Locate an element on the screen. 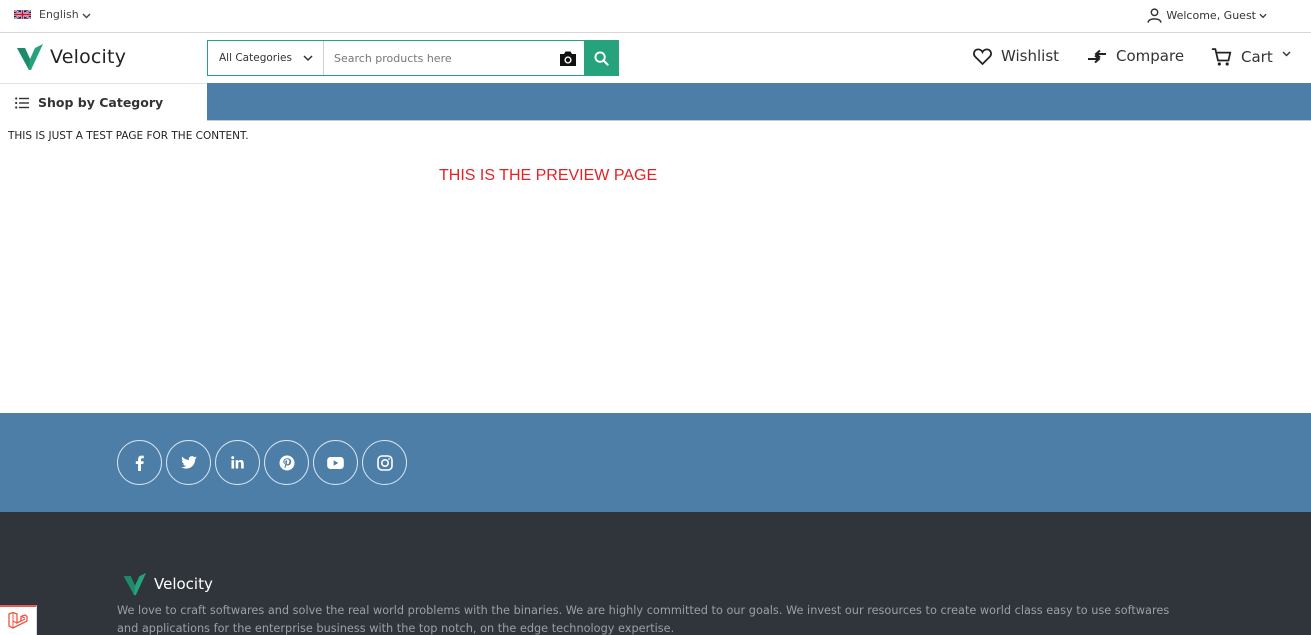 This screenshot has height=635, width=1311. site-logo: Velocity is located at coordinates (71, 57).